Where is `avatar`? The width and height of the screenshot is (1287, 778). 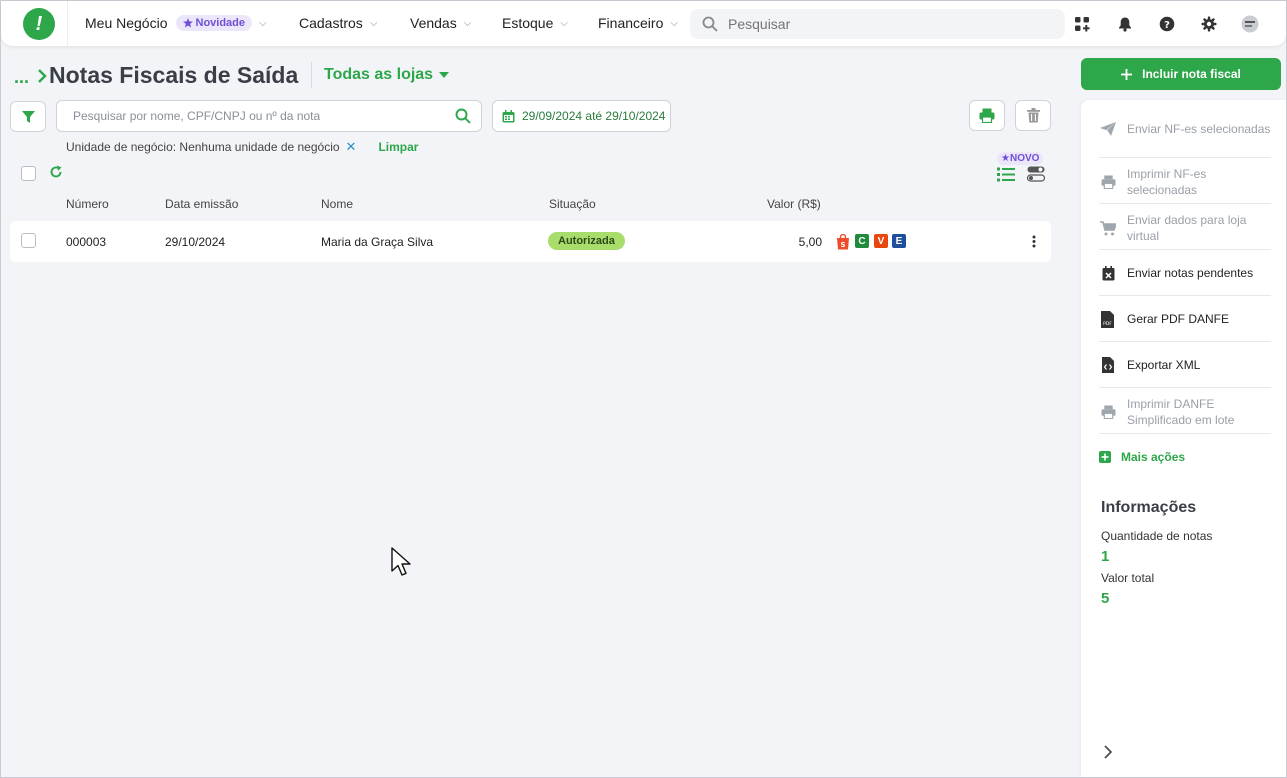
avatar is located at coordinates (1250, 24).